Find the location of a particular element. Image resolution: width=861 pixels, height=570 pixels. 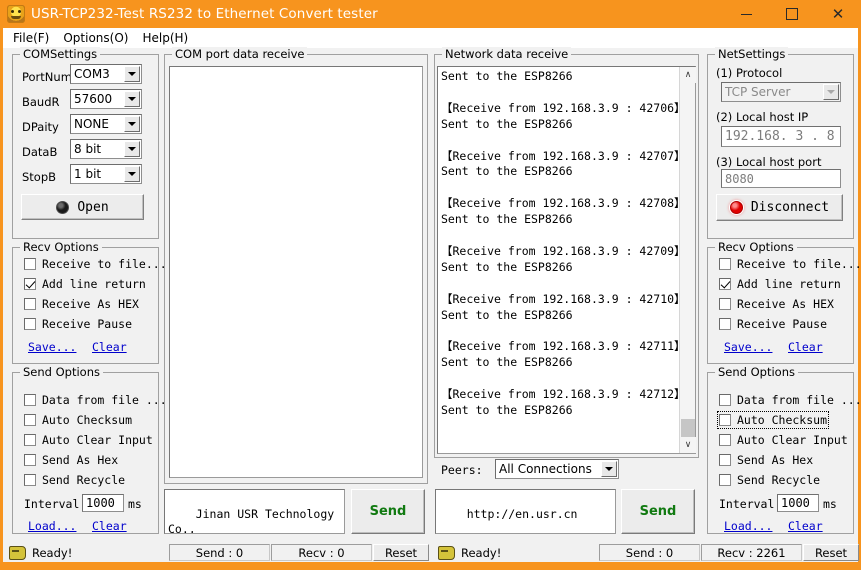

left-send-clear-link: Clear is located at coordinates (109, 526).